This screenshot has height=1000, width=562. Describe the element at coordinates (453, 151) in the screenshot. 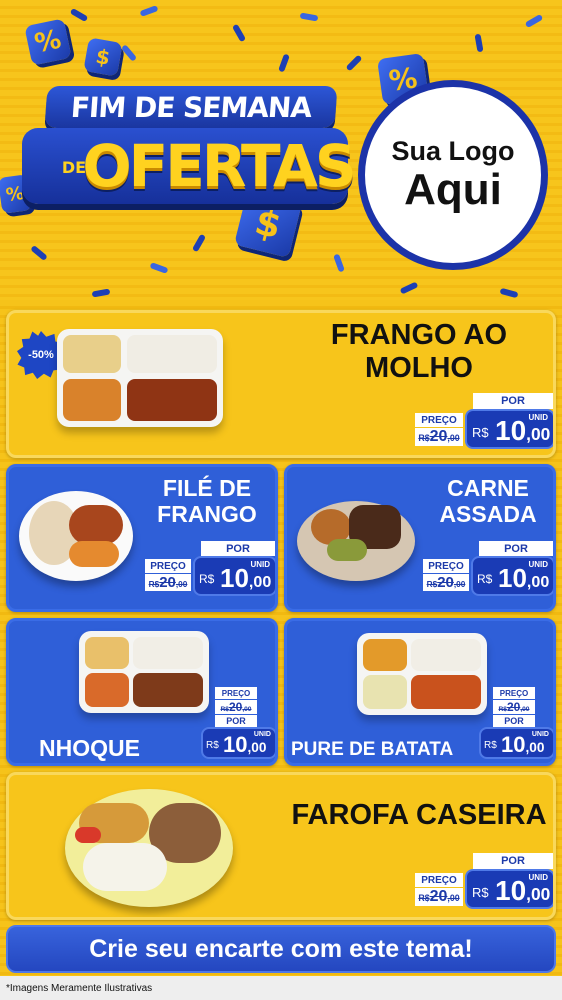

I see `logo-text-line1: Sua Logo` at that location.